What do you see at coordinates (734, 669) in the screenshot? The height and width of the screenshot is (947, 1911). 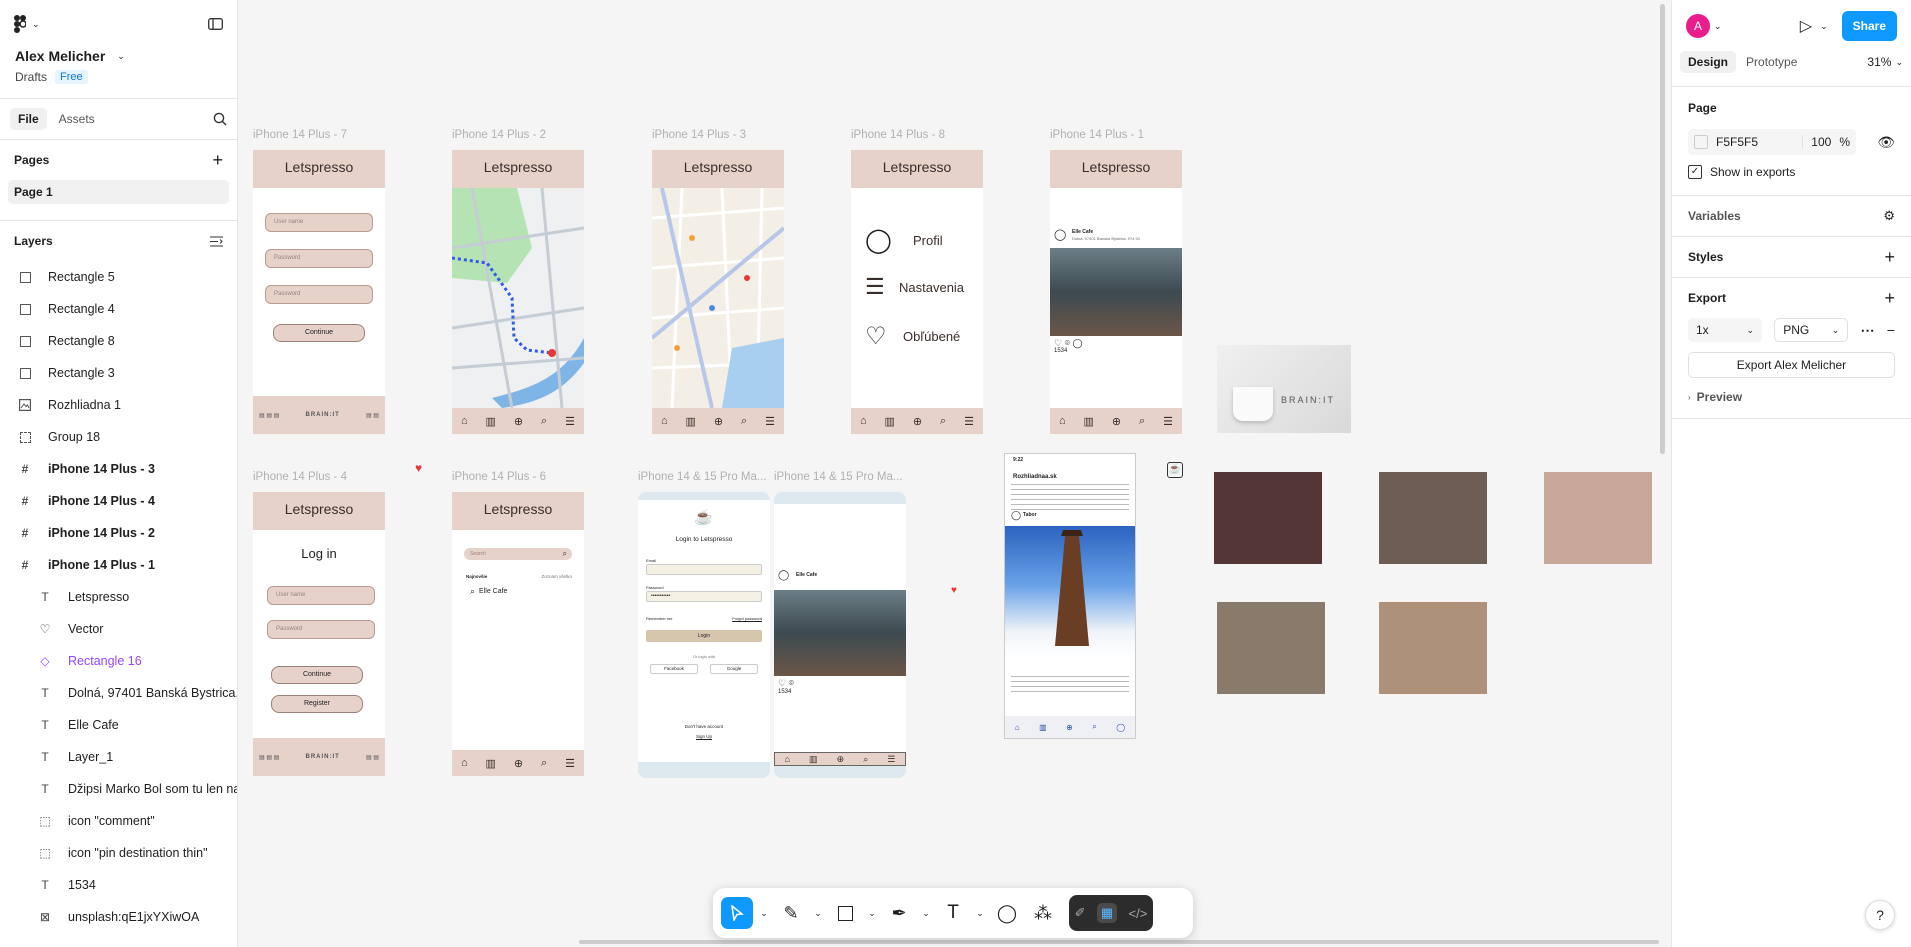 I see `google-button: Google` at bounding box center [734, 669].